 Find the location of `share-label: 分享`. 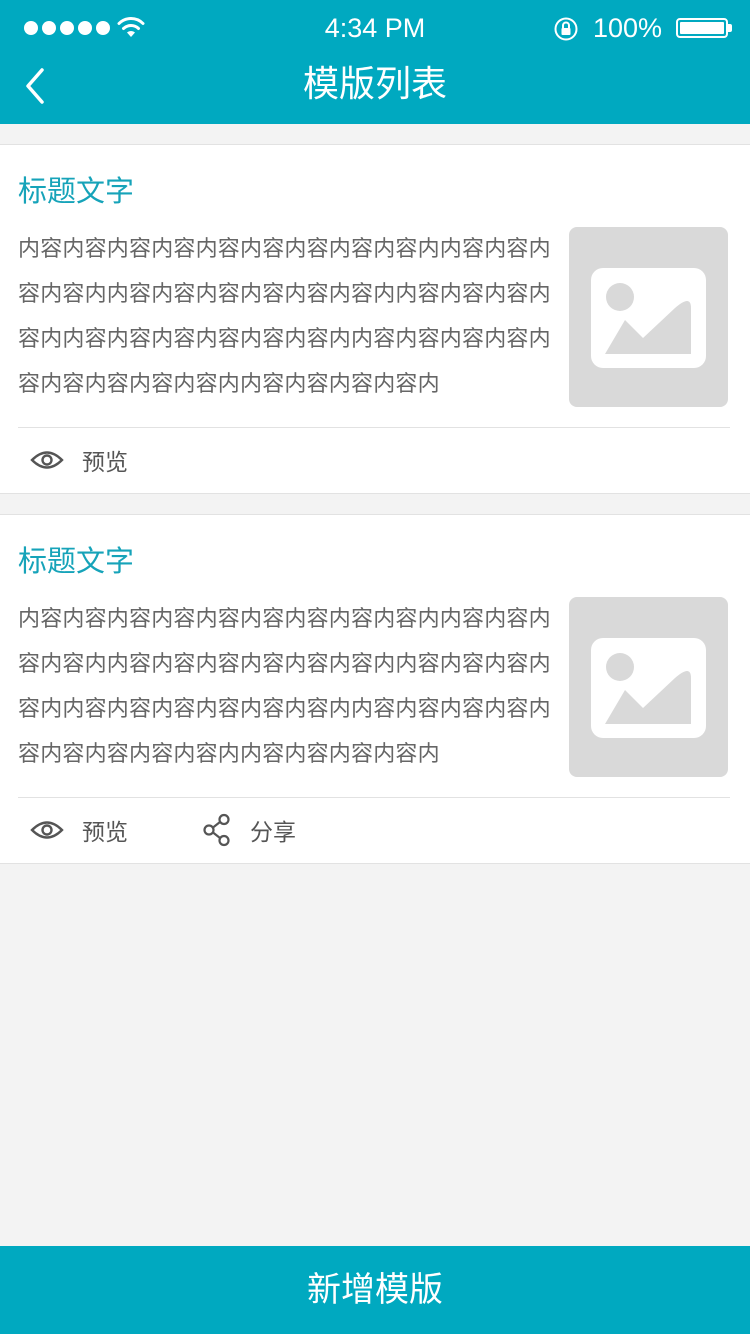

share-label: 分享 is located at coordinates (273, 833).